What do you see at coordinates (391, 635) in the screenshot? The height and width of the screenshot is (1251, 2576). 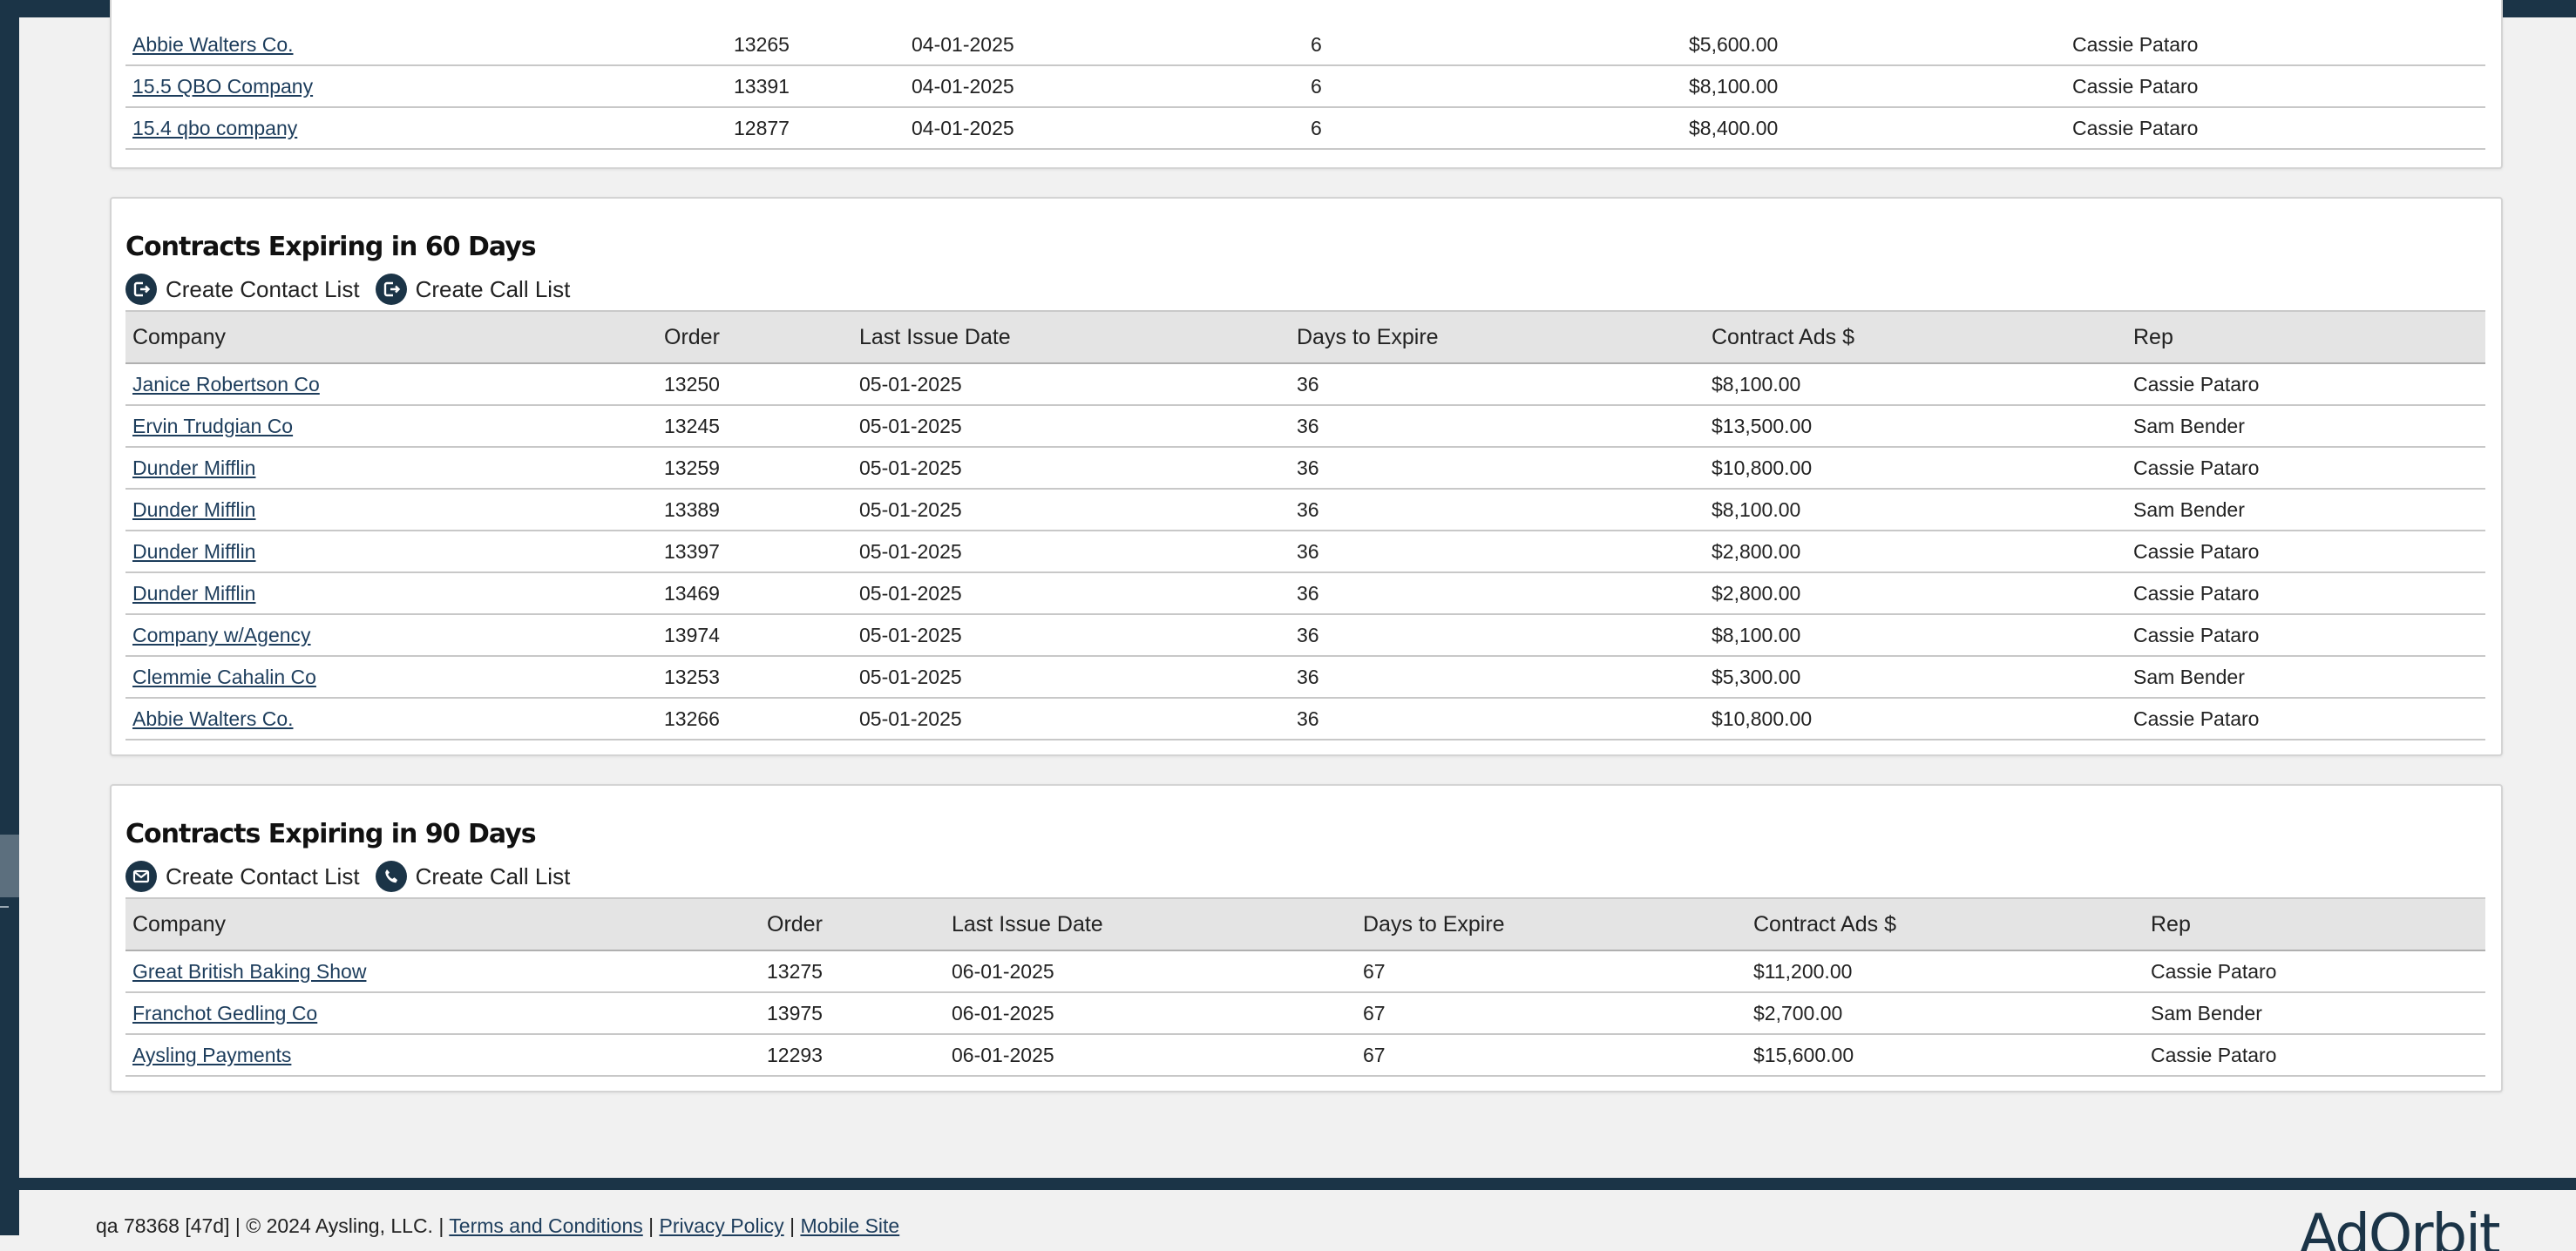 I see `company-cell: Company w/Agency` at bounding box center [391, 635].